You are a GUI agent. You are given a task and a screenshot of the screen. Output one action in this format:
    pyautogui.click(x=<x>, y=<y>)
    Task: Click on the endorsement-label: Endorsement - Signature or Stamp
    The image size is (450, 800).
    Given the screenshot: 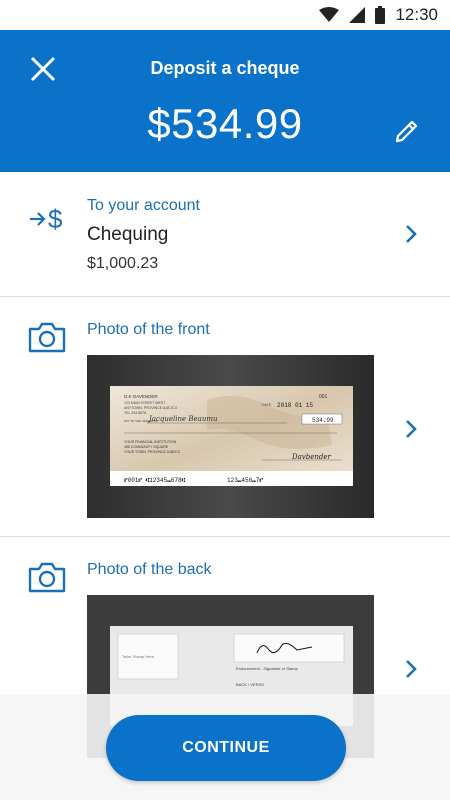 What is the action you would take?
    pyautogui.click(x=267, y=668)
    